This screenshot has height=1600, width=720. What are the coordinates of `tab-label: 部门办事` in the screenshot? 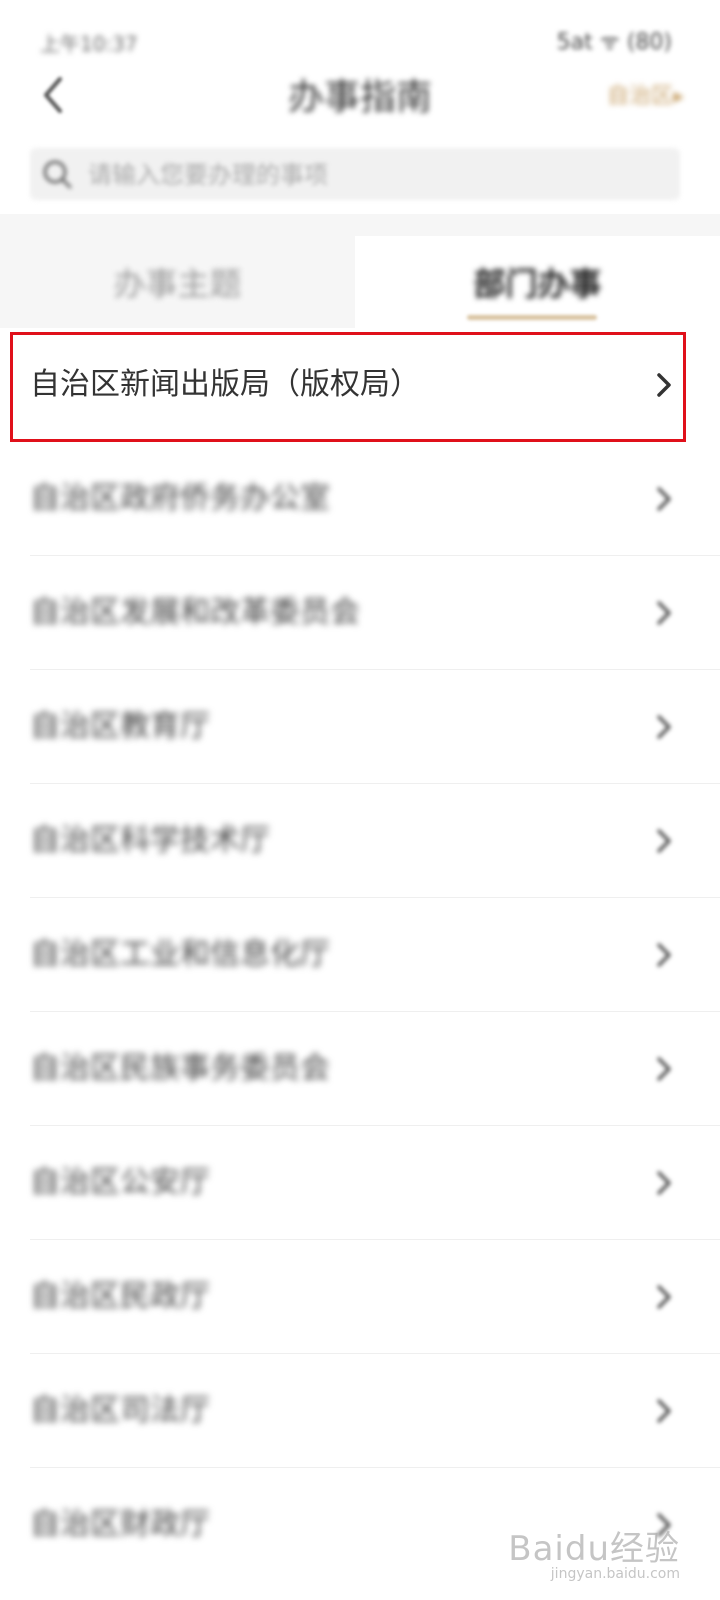 It's located at (537, 284).